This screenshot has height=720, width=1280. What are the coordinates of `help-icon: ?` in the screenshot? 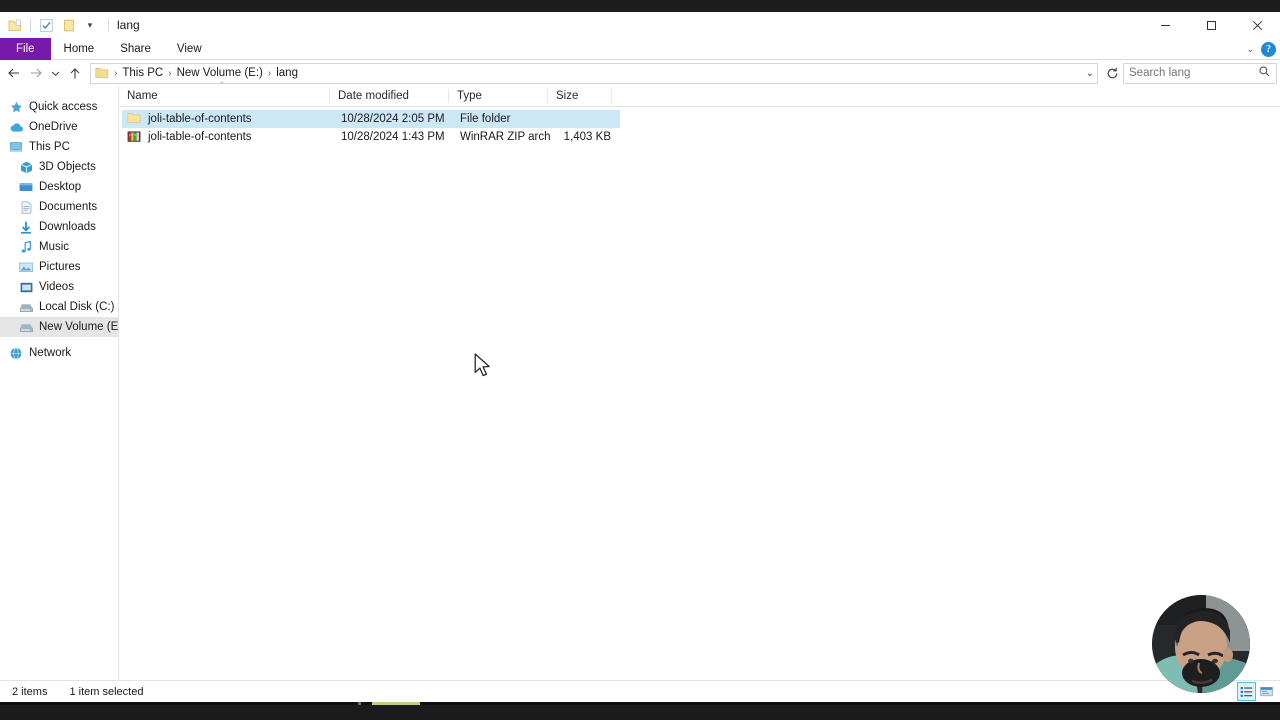 It's located at (1268, 49).